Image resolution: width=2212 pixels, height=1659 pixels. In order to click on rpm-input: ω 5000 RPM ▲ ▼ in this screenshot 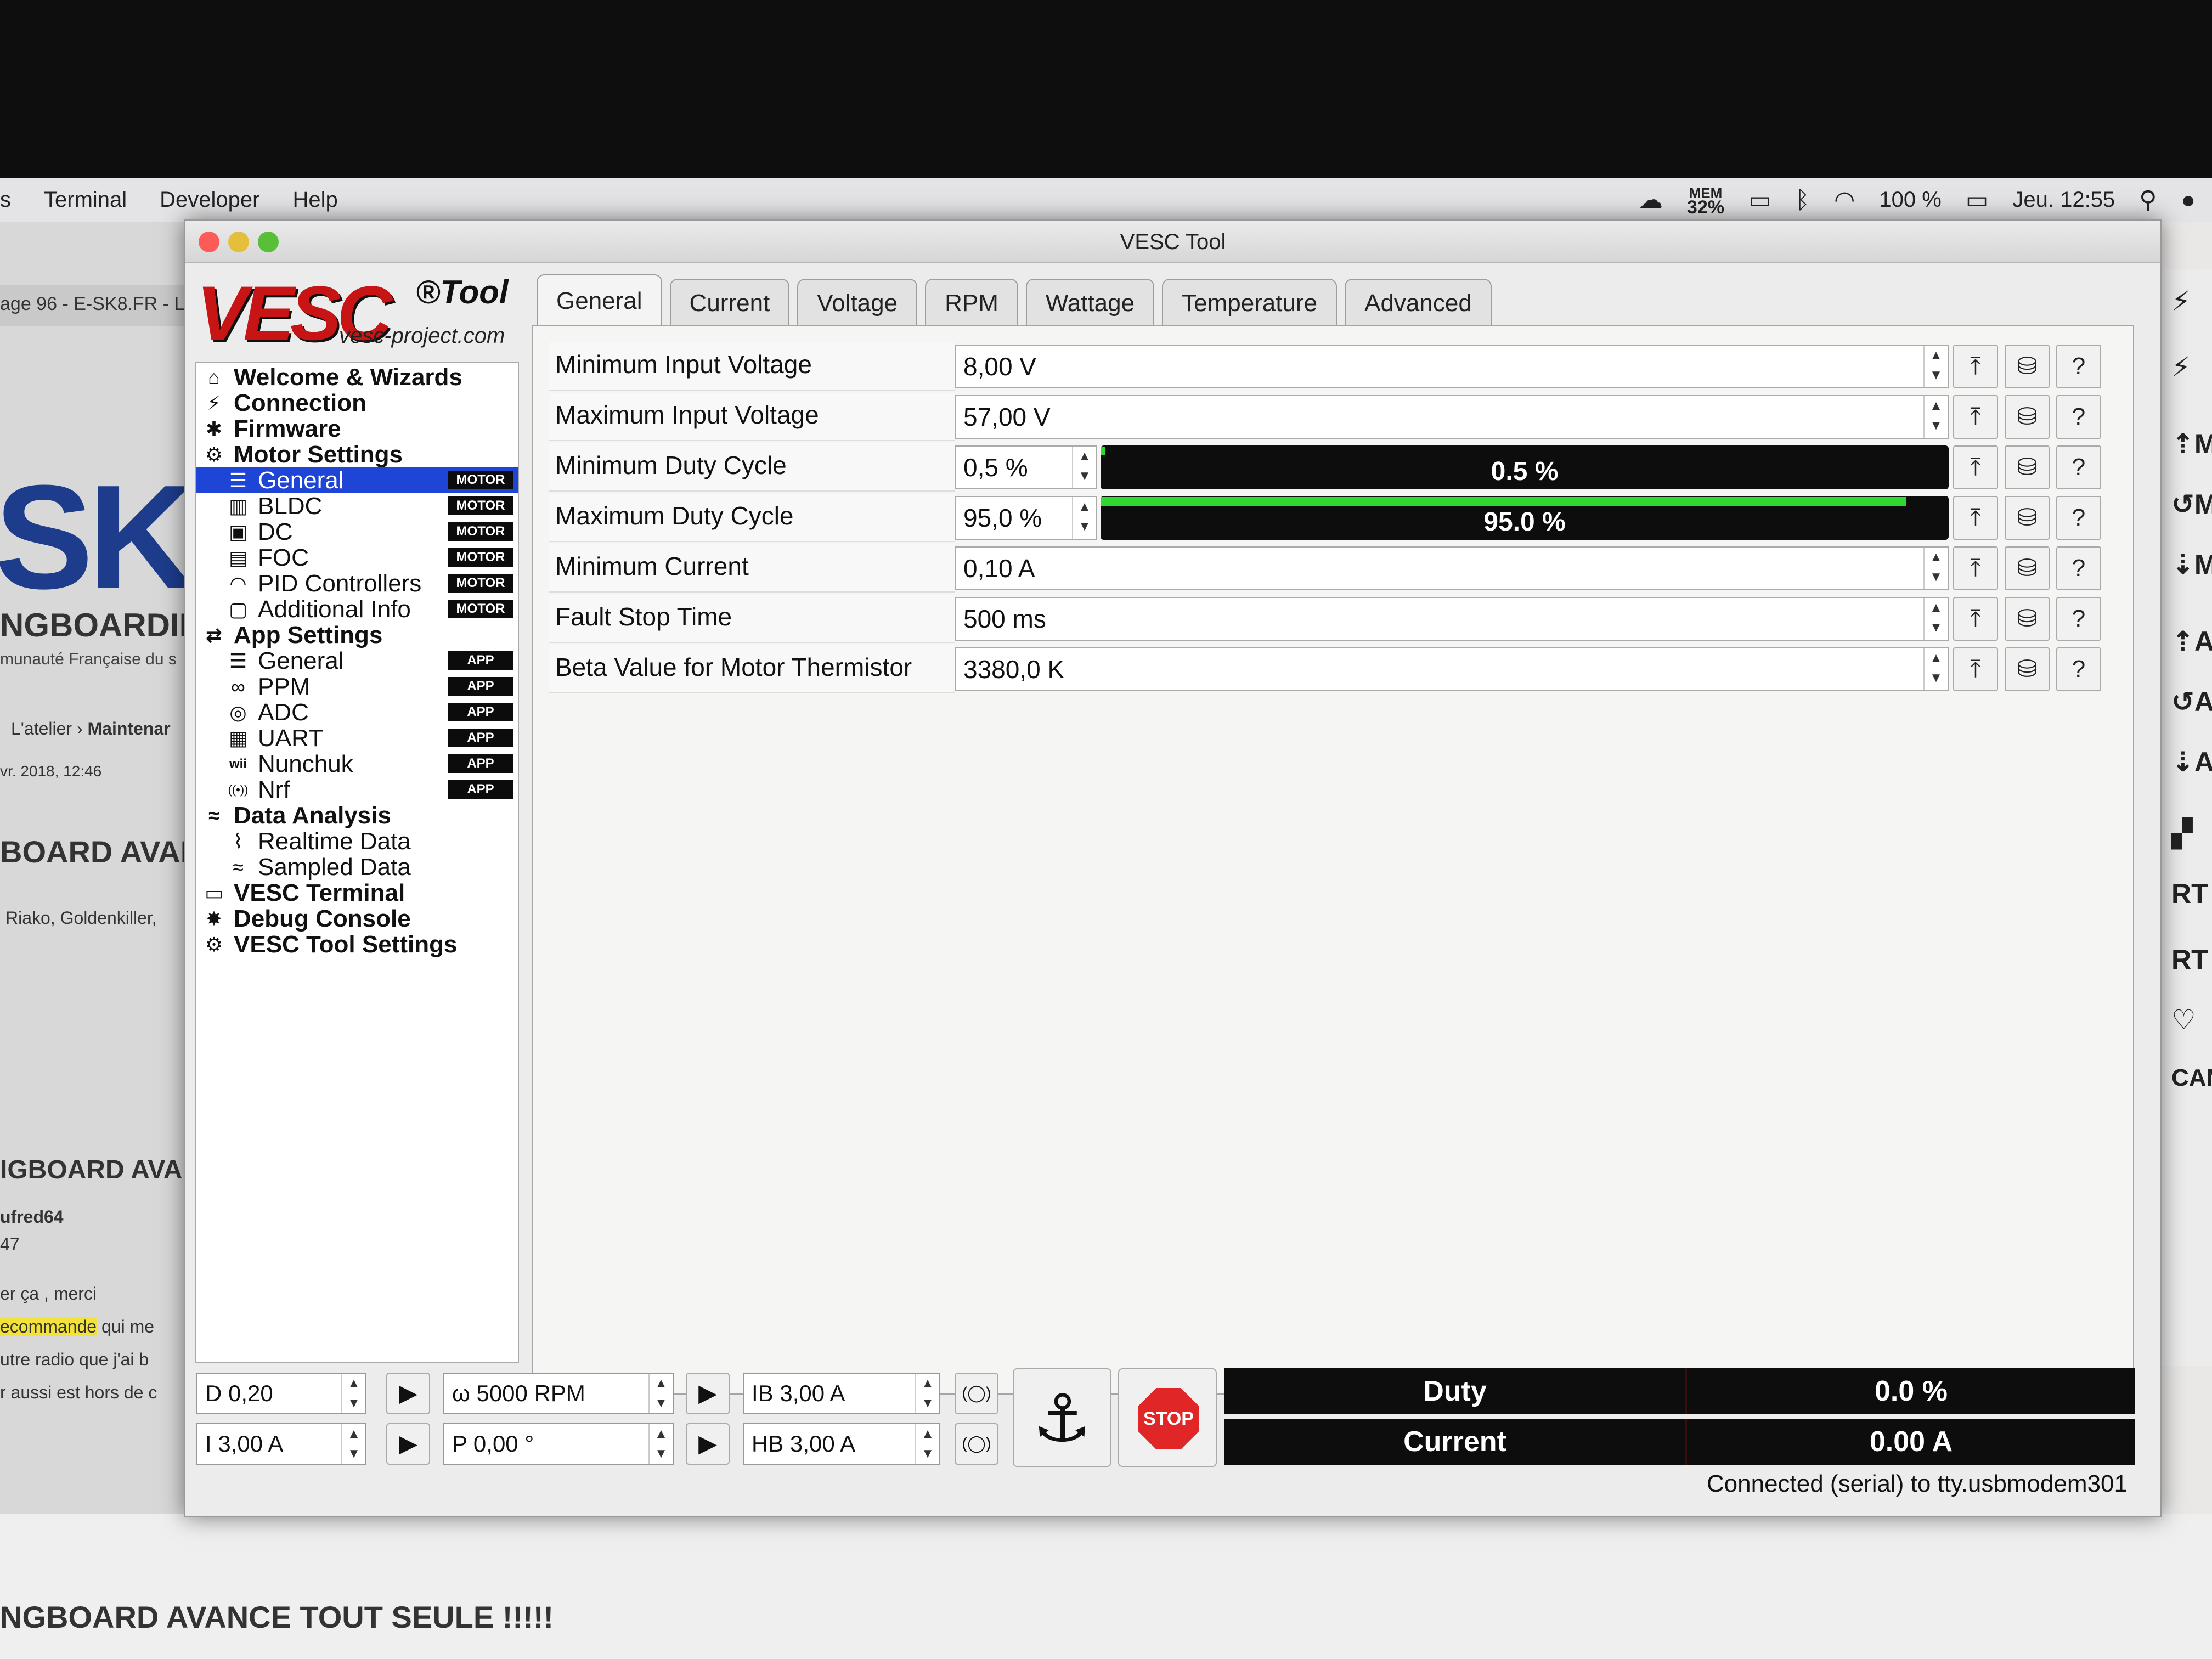, I will do `click(558, 1393)`.